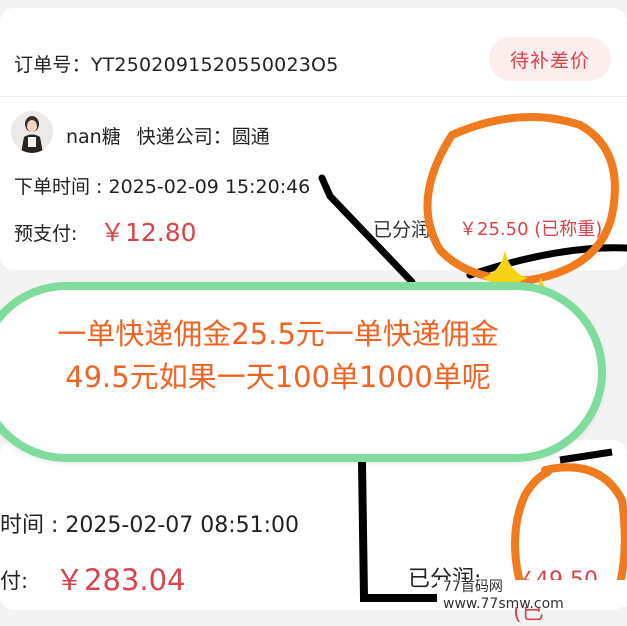 The width and height of the screenshot is (627, 626). I want to click on caption-text: 一单快递佣金25.5元一单快递佣金49.5元如果一天100单1000单呢, so click(278, 355).